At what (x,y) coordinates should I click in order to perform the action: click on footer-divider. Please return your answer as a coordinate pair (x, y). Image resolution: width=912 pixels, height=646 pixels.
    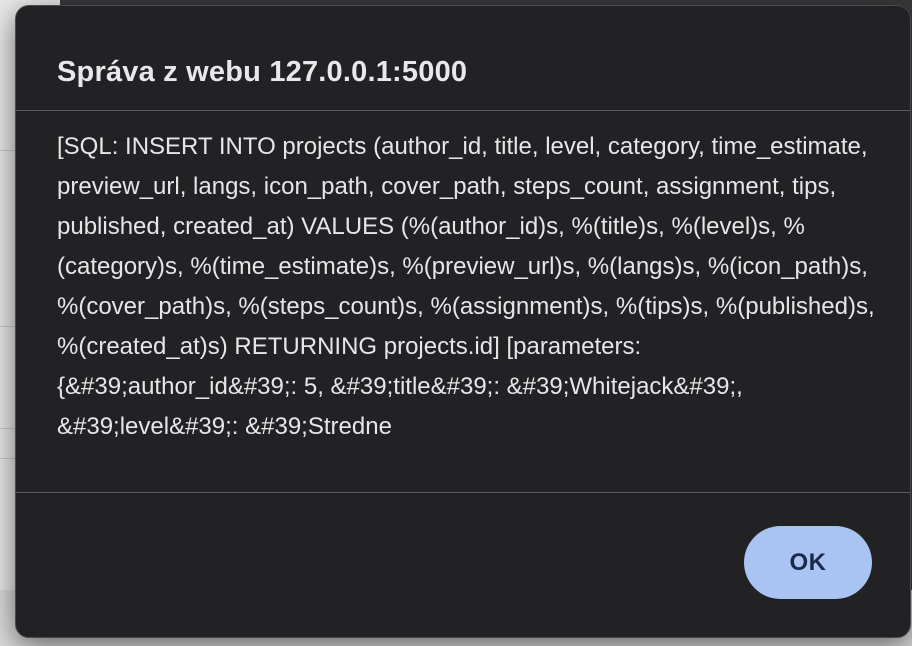
    Looking at the image, I should click on (463, 492).